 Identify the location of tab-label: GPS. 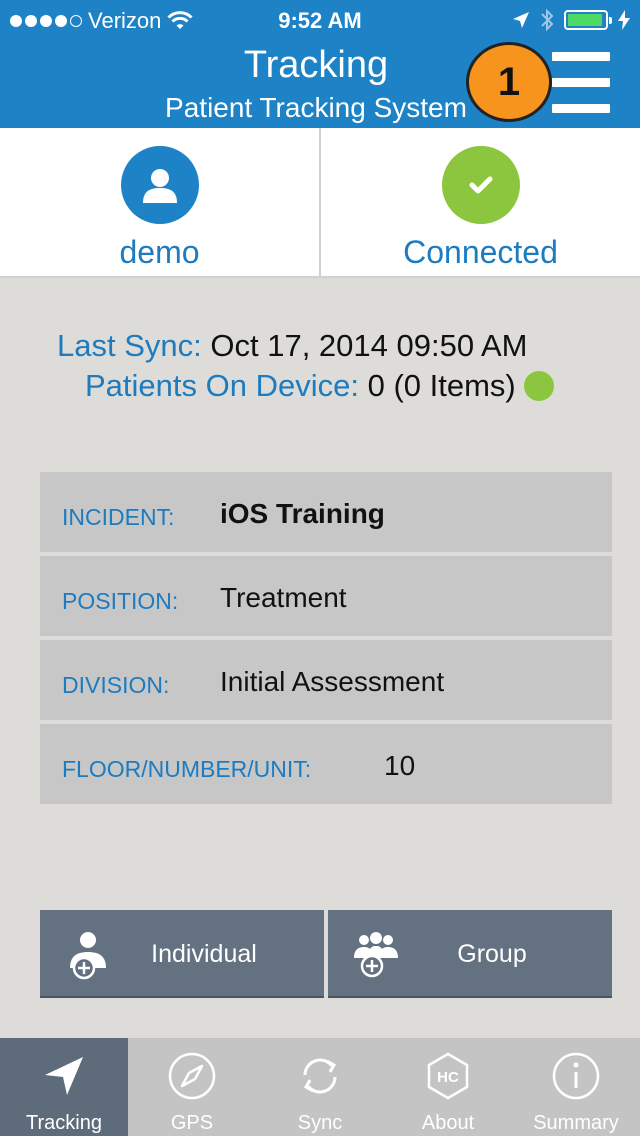
(192, 1123).